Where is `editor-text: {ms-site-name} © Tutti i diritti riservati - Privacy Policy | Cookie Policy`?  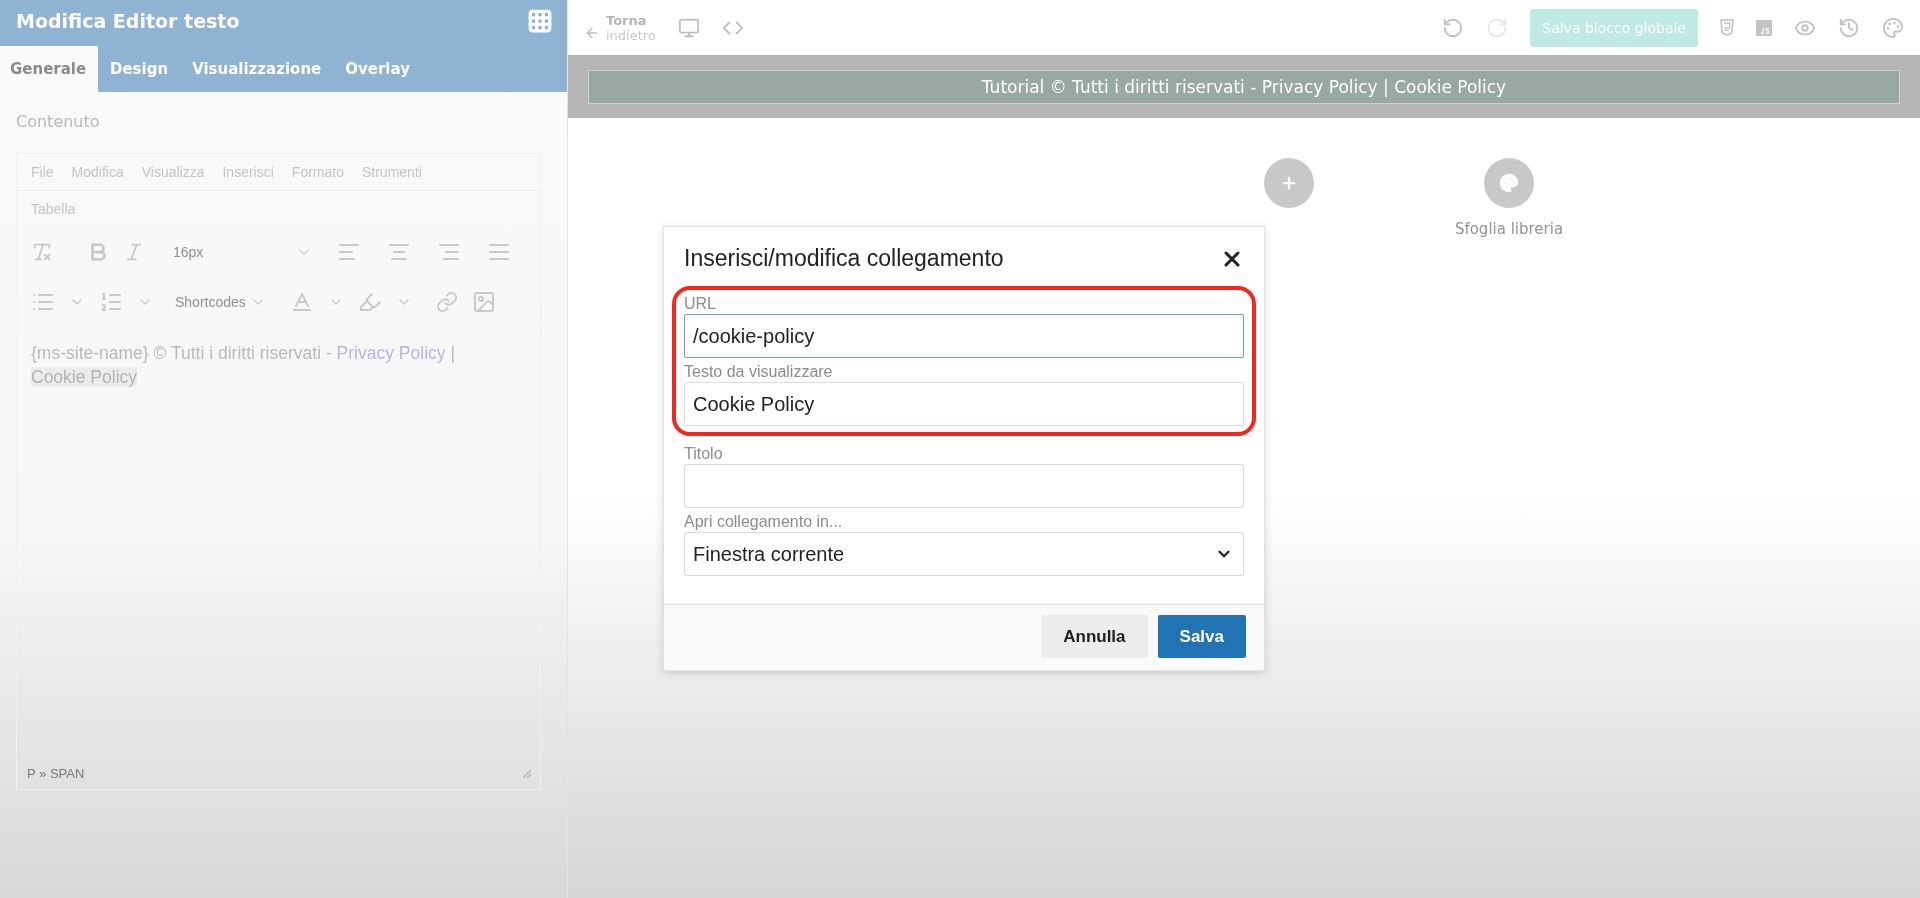 editor-text: {ms-site-name} © Tutti i diritti riservati - Privacy Policy | Cookie Policy is located at coordinates (243, 365).